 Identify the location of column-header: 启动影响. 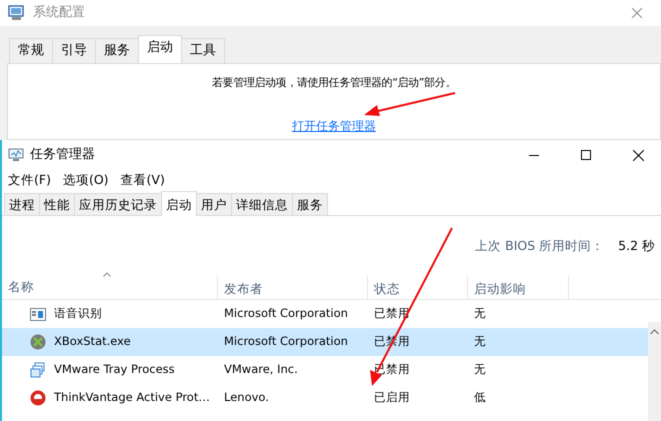
(518, 287).